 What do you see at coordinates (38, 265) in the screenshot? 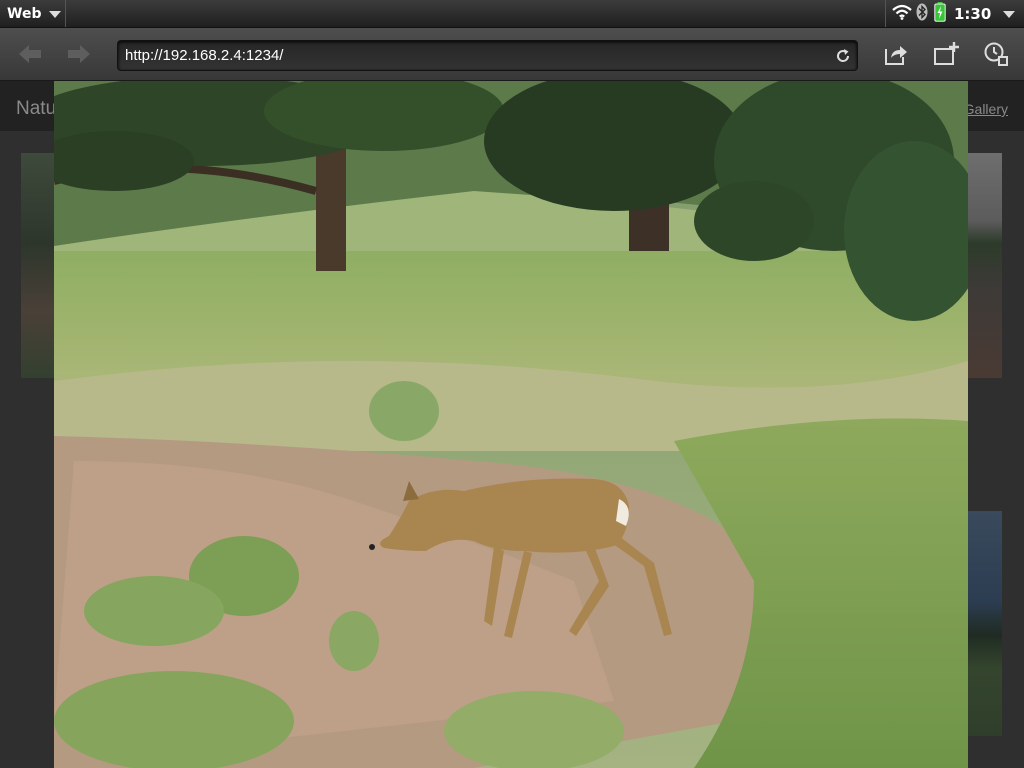
I see `thumbnail-left-top` at bounding box center [38, 265].